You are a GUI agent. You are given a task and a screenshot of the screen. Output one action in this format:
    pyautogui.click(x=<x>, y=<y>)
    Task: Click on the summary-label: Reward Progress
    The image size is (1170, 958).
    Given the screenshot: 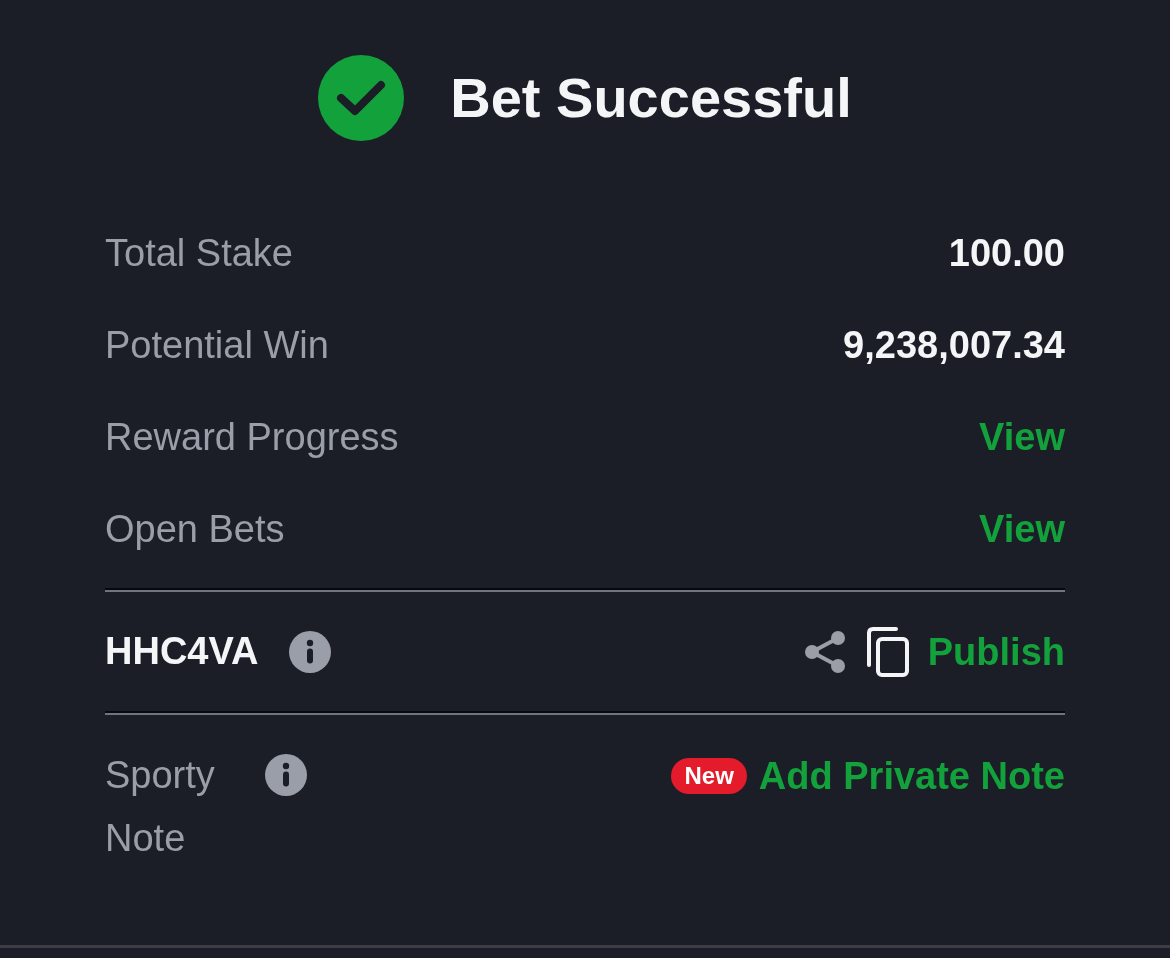 What is the action you would take?
    pyautogui.click(x=252, y=437)
    